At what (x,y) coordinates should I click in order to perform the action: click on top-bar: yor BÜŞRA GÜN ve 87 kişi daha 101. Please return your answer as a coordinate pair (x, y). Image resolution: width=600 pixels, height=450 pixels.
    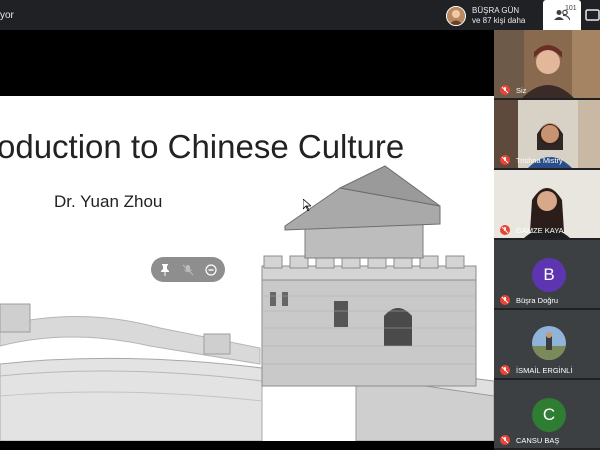
    Looking at the image, I should click on (300, 15).